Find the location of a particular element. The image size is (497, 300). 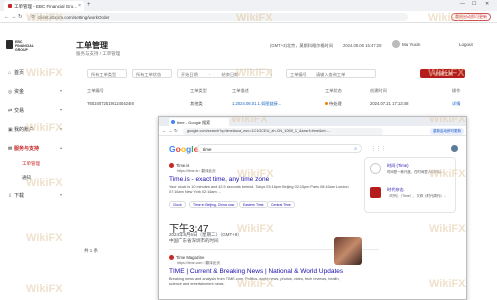

browser-tab-bar: 工单管理 - EBC Financial Gro... × + — ☐ ✕ is located at coordinates (248, 5).